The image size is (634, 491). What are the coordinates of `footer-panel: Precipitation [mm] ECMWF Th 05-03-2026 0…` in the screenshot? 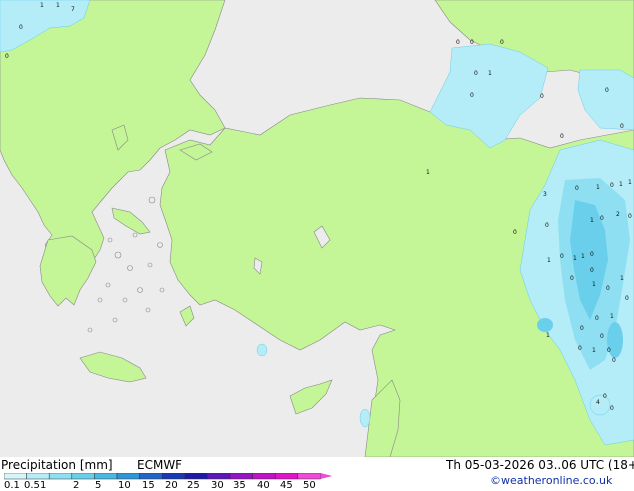 It's located at (317, 474).